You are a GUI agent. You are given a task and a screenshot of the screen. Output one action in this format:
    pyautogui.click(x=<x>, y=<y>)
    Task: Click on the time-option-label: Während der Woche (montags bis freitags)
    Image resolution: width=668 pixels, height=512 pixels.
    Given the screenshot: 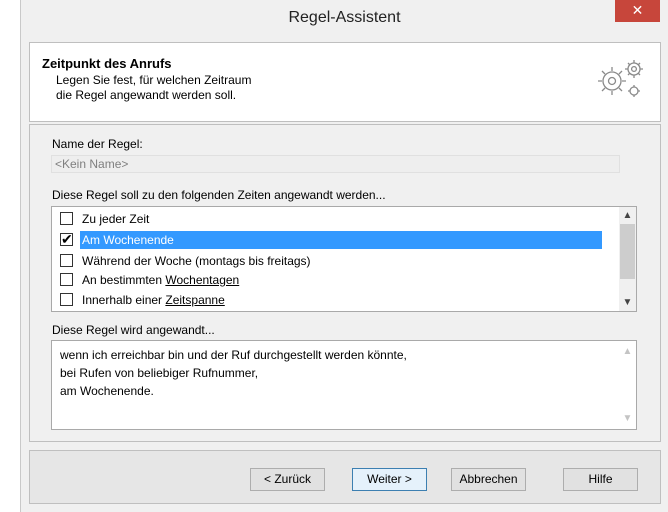 What is the action you would take?
    pyautogui.click(x=196, y=261)
    